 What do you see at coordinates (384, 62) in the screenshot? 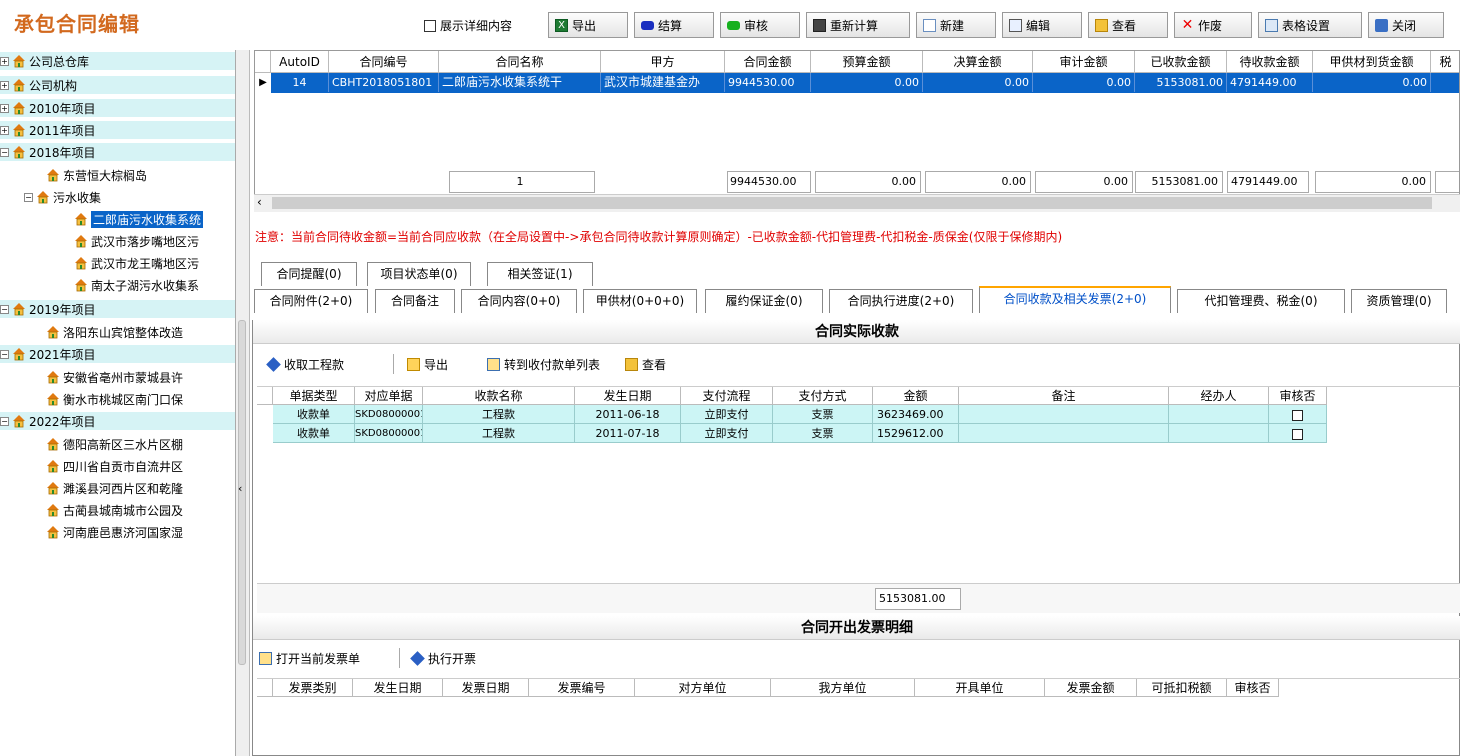
I see `column-header: 合同编号` at bounding box center [384, 62].